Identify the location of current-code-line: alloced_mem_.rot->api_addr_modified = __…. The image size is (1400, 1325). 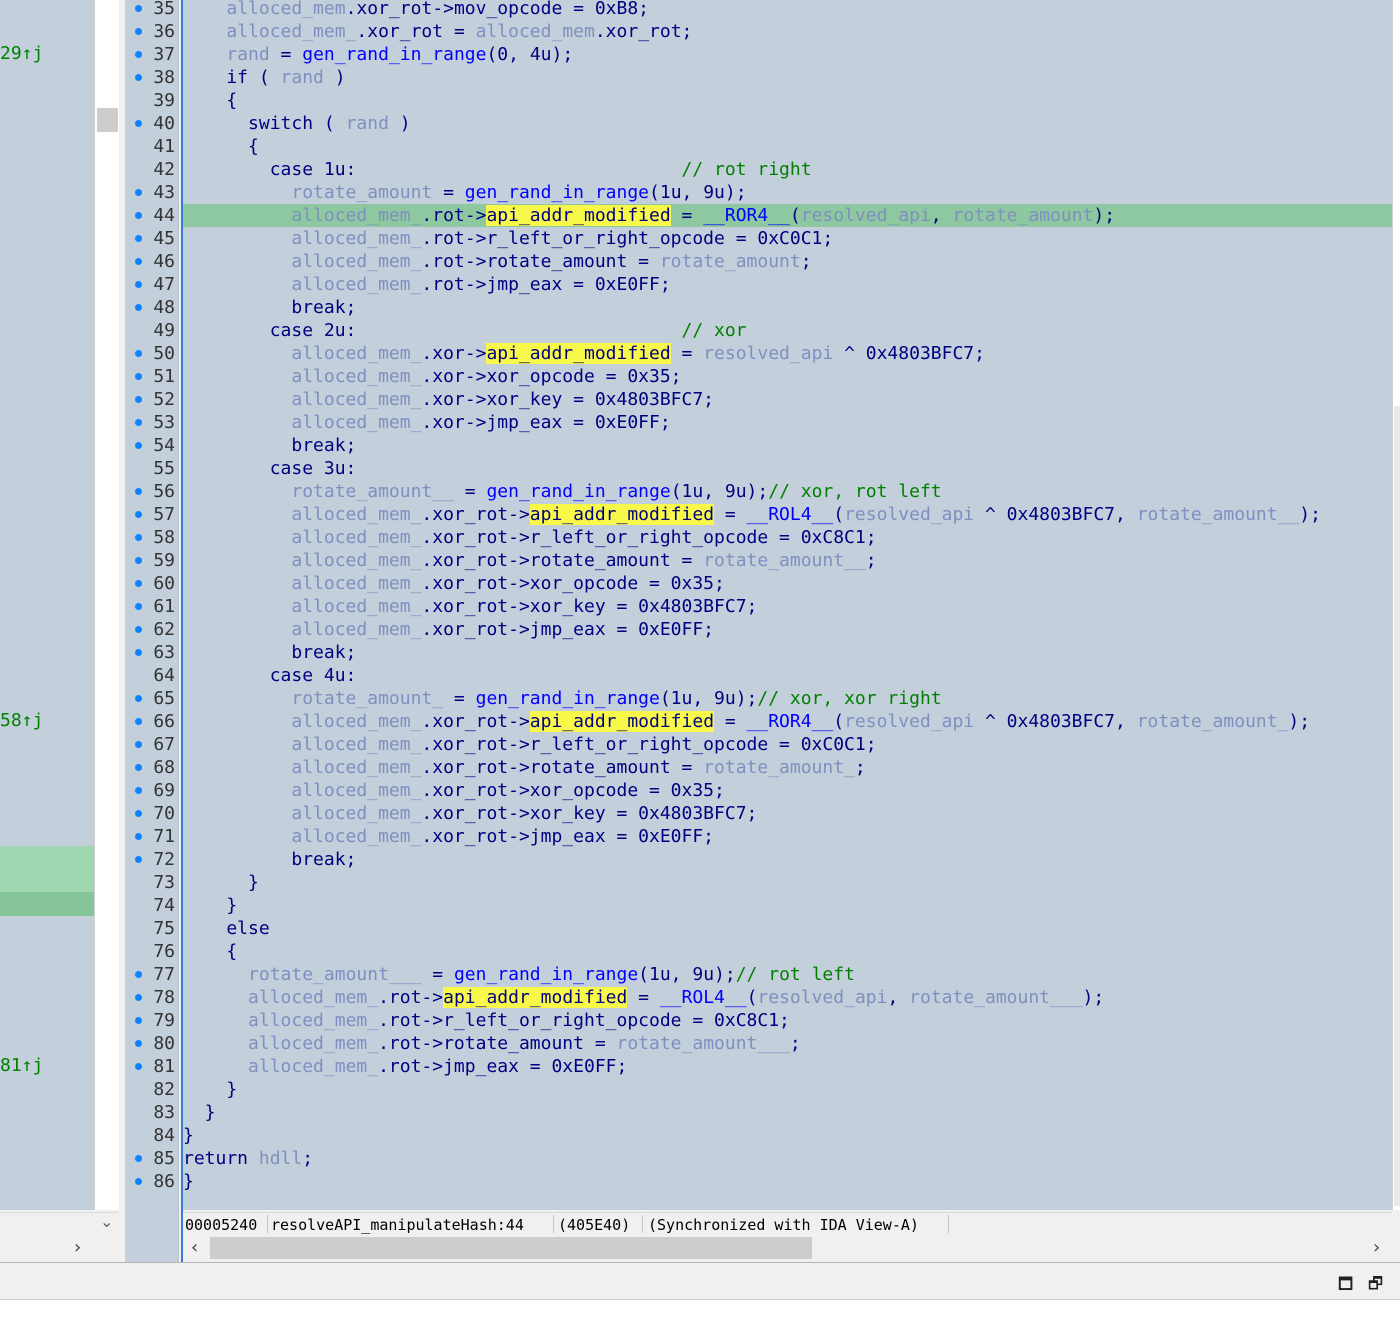
(787, 215).